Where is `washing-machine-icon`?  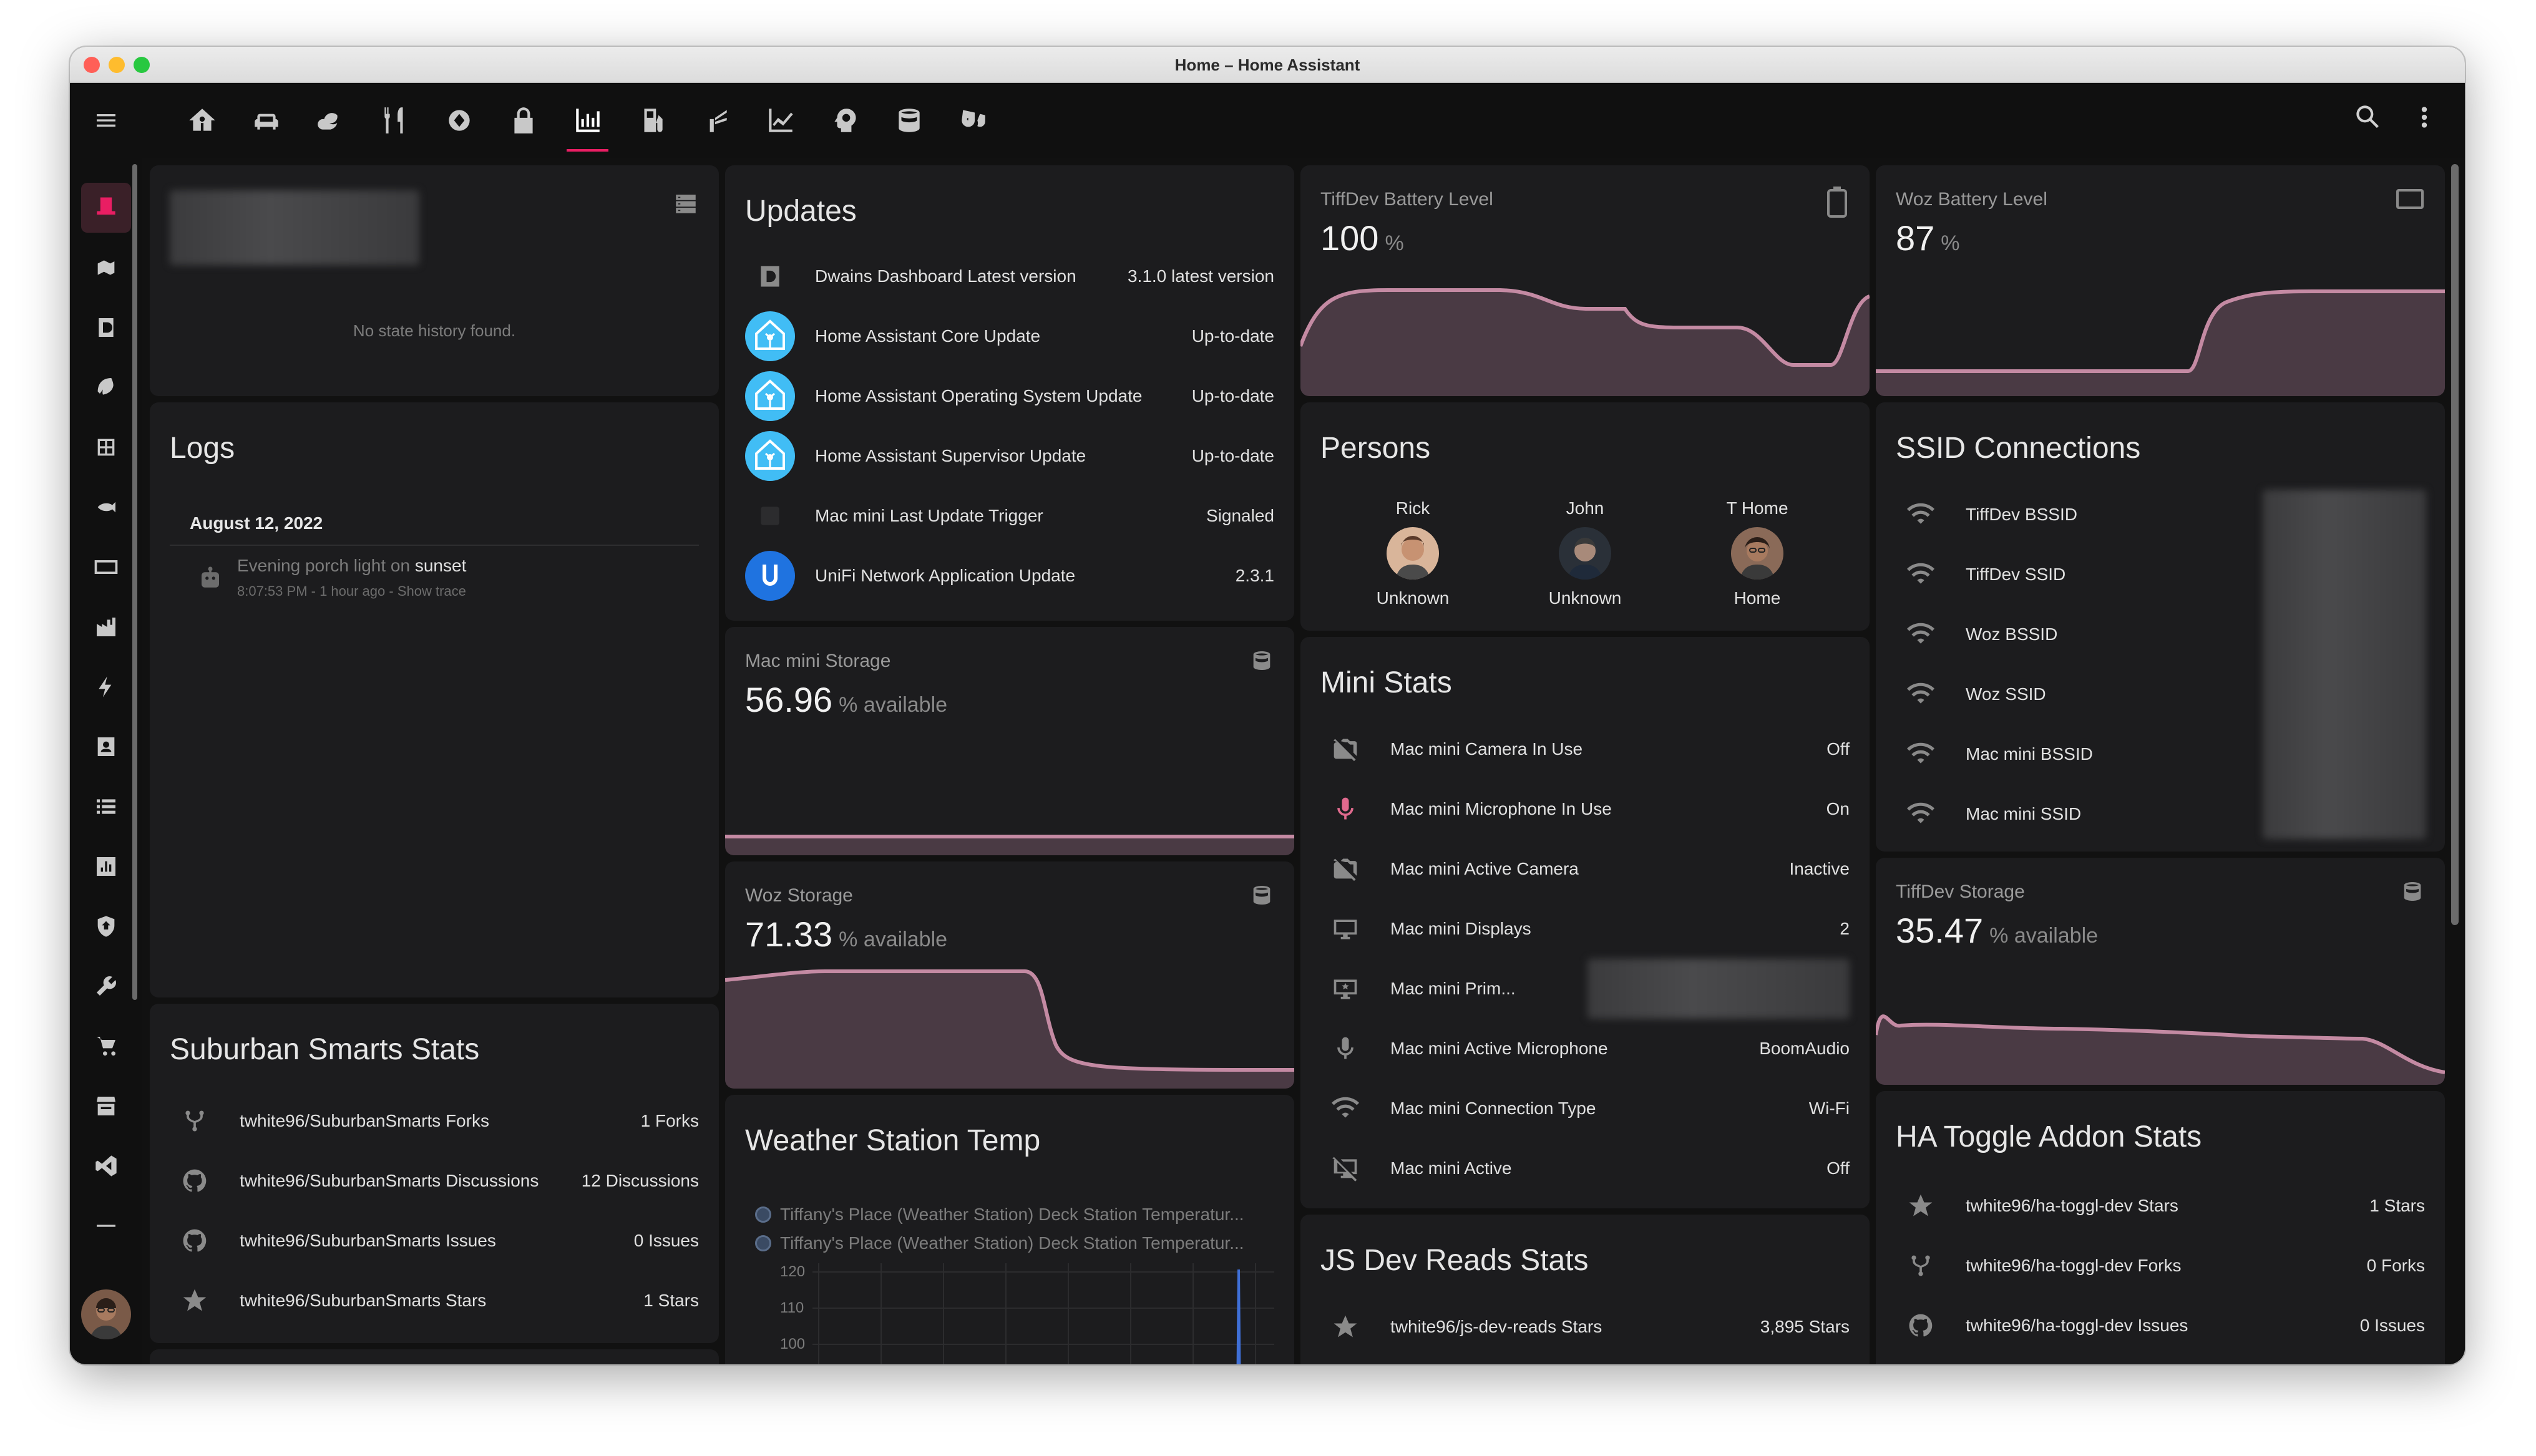
washing-machine-icon is located at coordinates (459, 120).